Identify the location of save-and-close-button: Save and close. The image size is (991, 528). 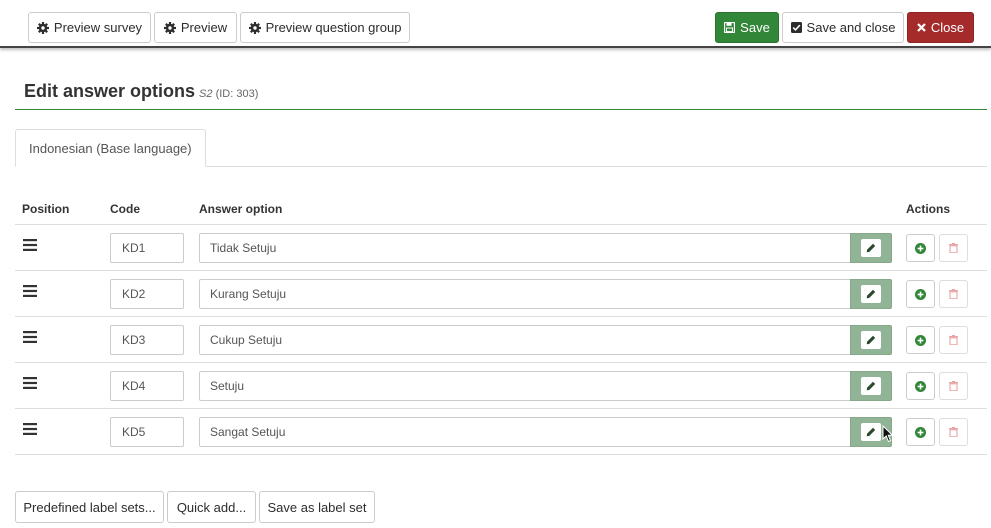
(843, 27).